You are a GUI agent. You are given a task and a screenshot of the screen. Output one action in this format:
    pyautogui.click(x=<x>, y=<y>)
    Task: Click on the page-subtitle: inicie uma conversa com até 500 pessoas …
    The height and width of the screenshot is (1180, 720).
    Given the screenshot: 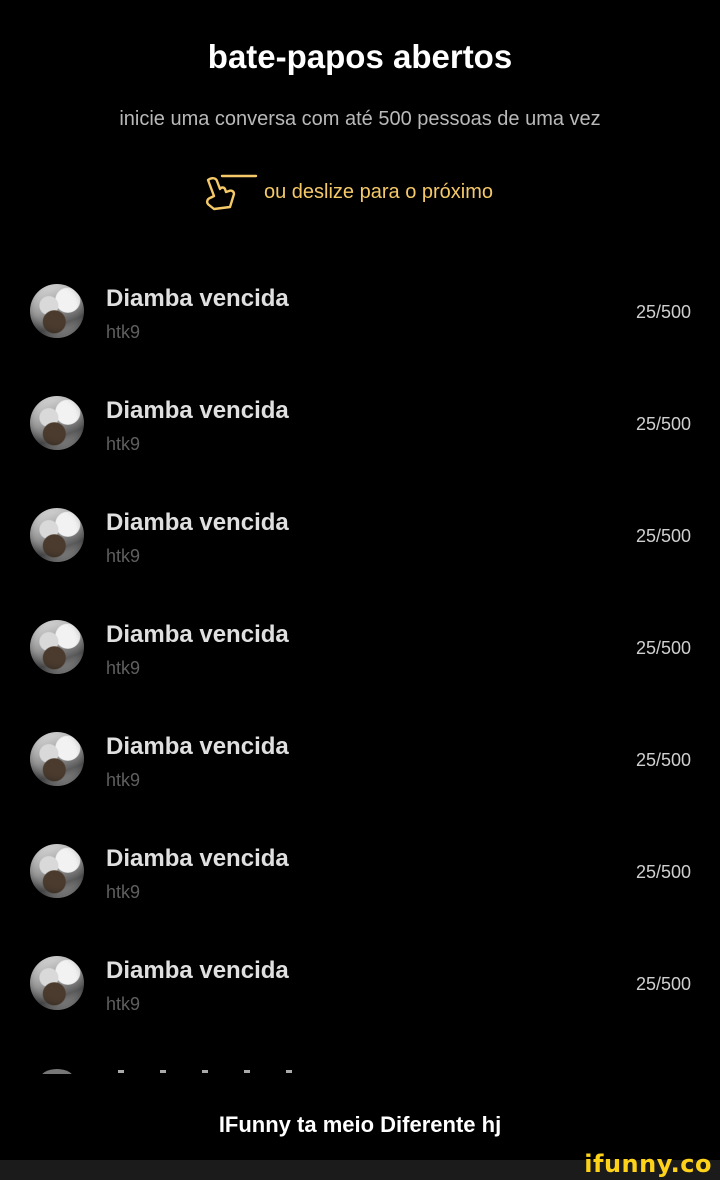 What is the action you would take?
    pyautogui.click(x=360, y=119)
    